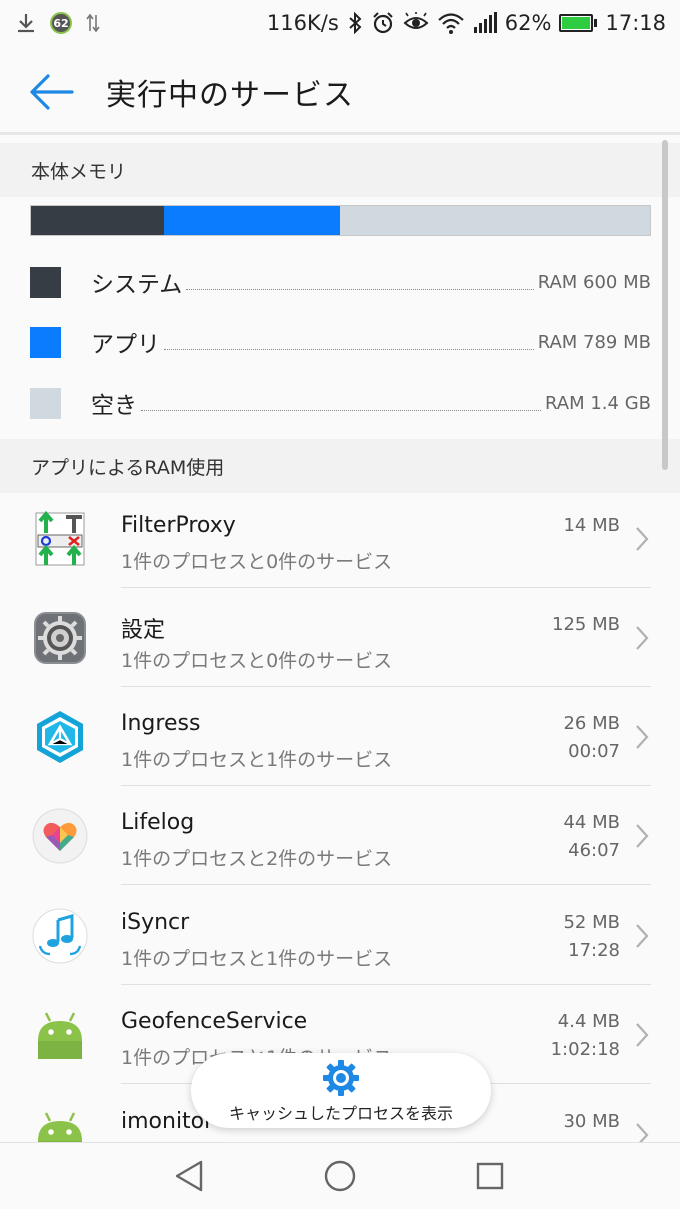 Image resolution: width=680 pixels, height=1209 pixels. I want to click on nav-recents-square-icon, so click(490, 1176).